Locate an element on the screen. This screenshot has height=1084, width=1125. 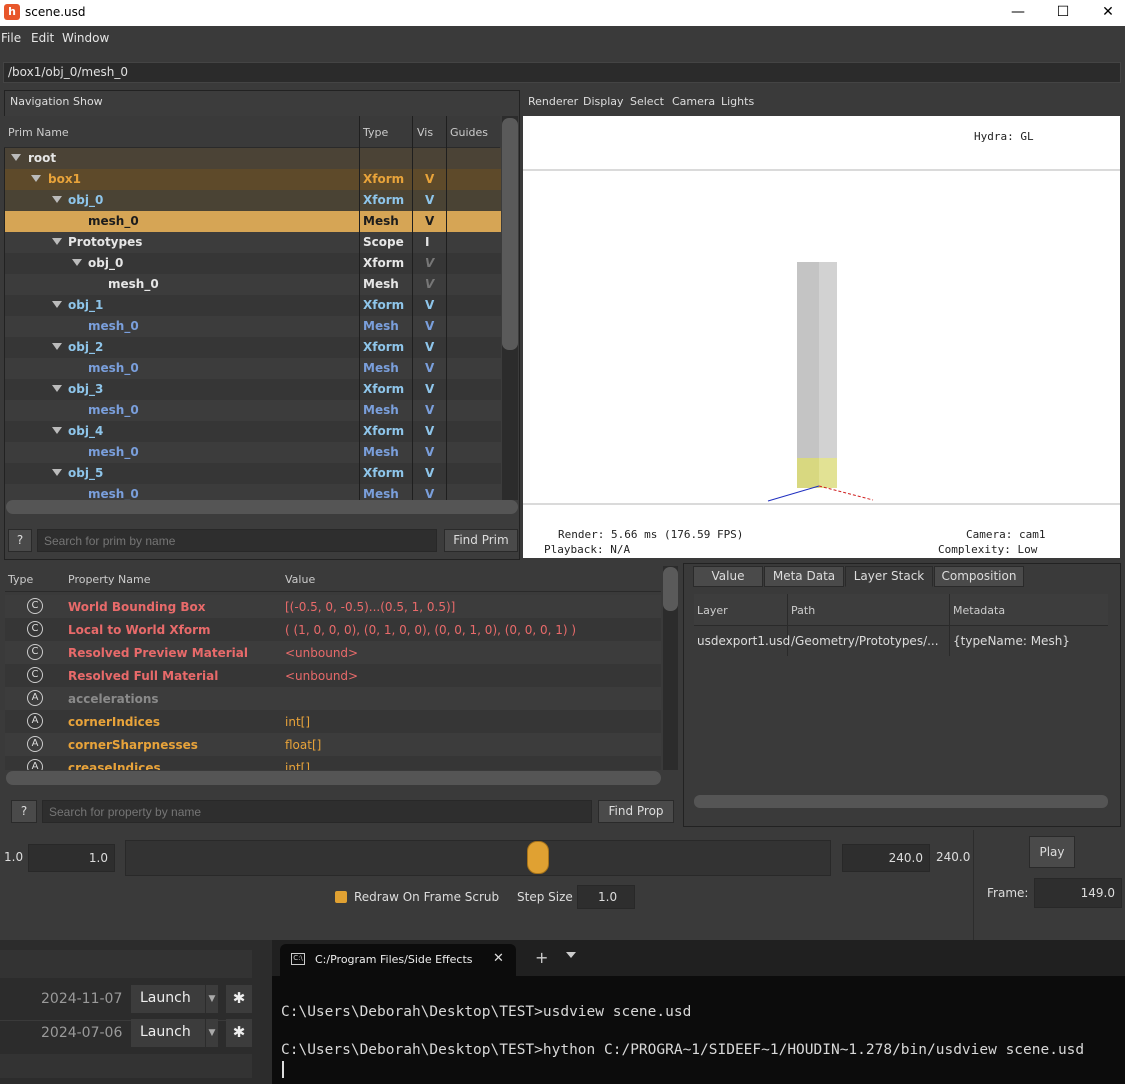
frame-slider is located at coordinates (478, 858).